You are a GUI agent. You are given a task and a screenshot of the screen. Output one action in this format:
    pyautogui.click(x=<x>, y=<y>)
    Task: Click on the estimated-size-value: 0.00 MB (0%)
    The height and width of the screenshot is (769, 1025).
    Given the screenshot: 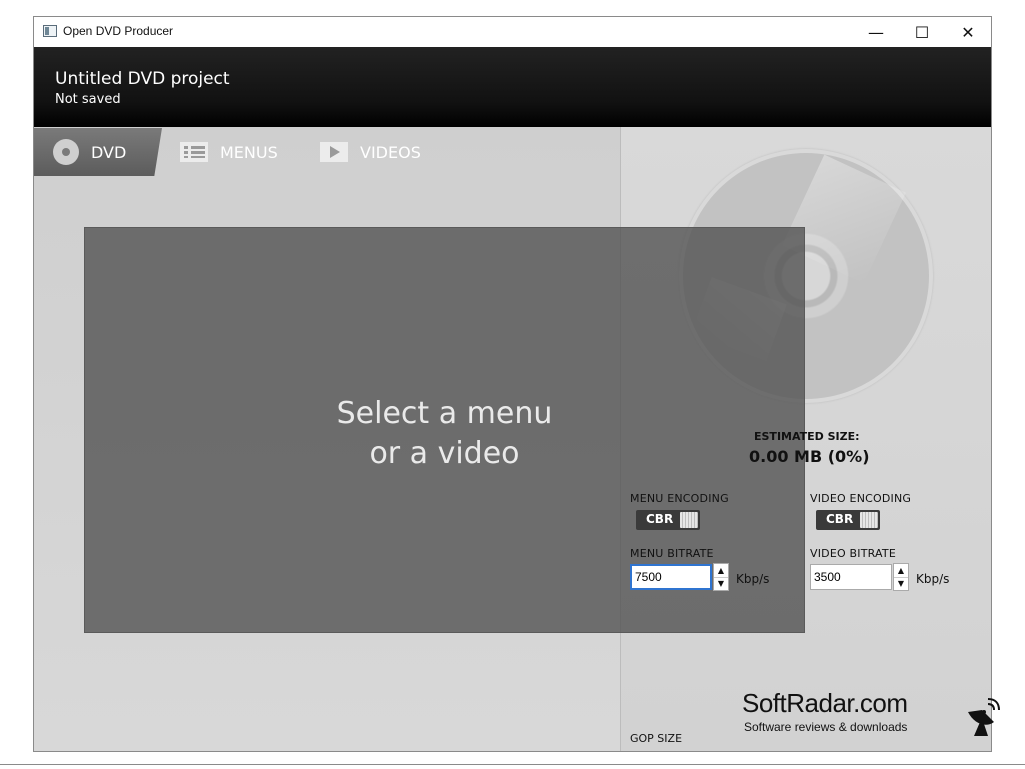 What is the action you would take?
    pyautogui.click(x=809, y=456)
    